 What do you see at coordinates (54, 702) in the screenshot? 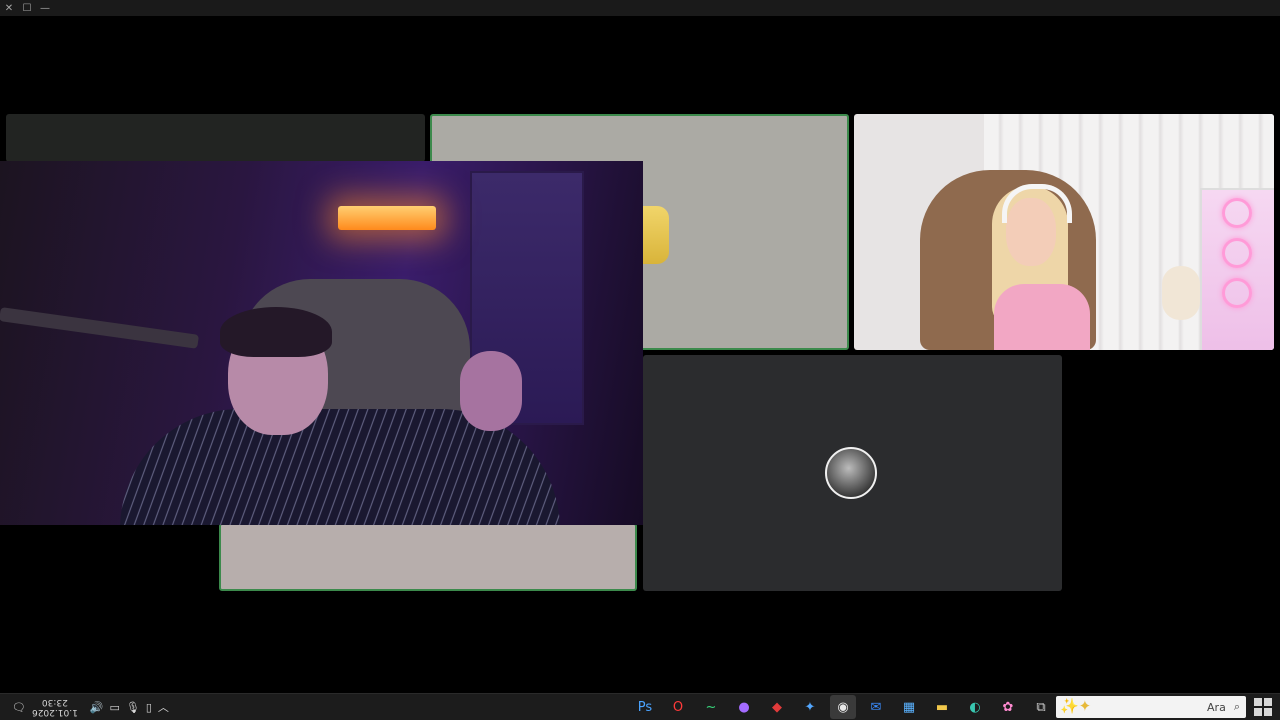
I see `clock-time: 23:30` at bounding box center [54, 702].